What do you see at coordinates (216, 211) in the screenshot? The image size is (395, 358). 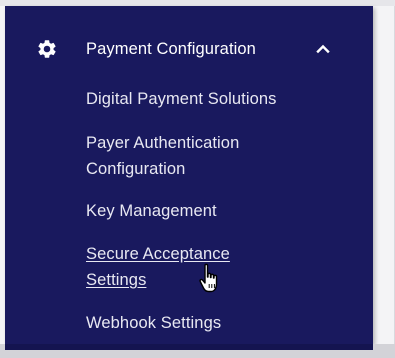 I see `sidebar-item-key-management: Key Management` at bounding box center [216, 211].